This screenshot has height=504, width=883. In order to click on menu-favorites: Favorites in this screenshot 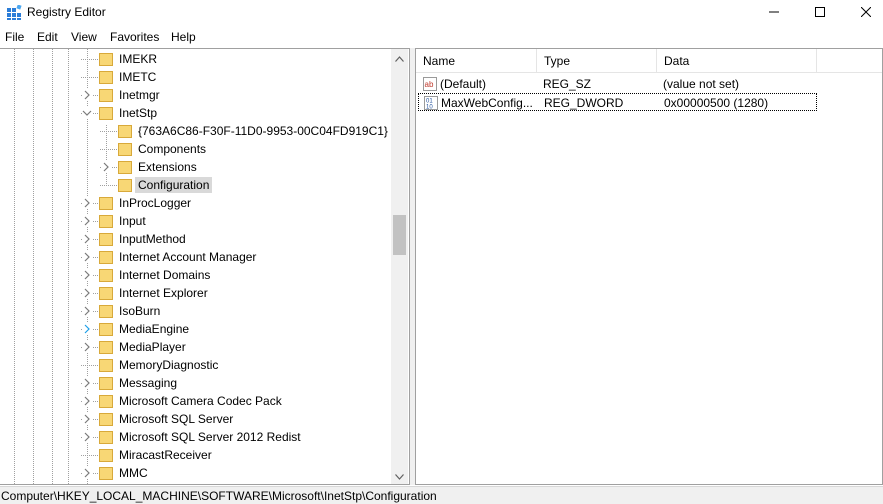, I will do `click(134, 37)`.